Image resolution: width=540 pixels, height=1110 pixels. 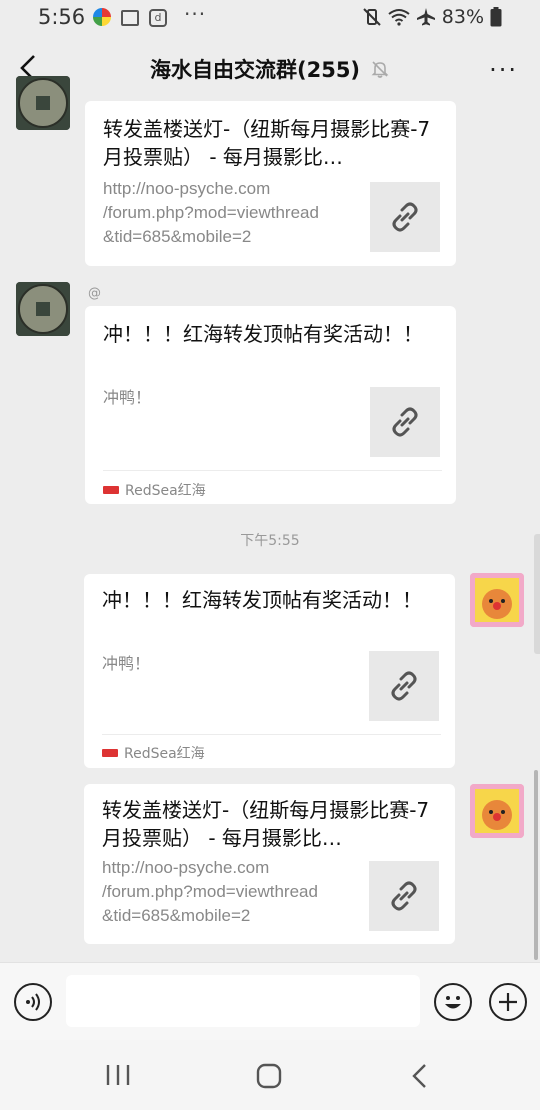 What do you see at coordinates (496, 17) in the screenshot?
I see `battery-icon` at bounding box center [496, 17].